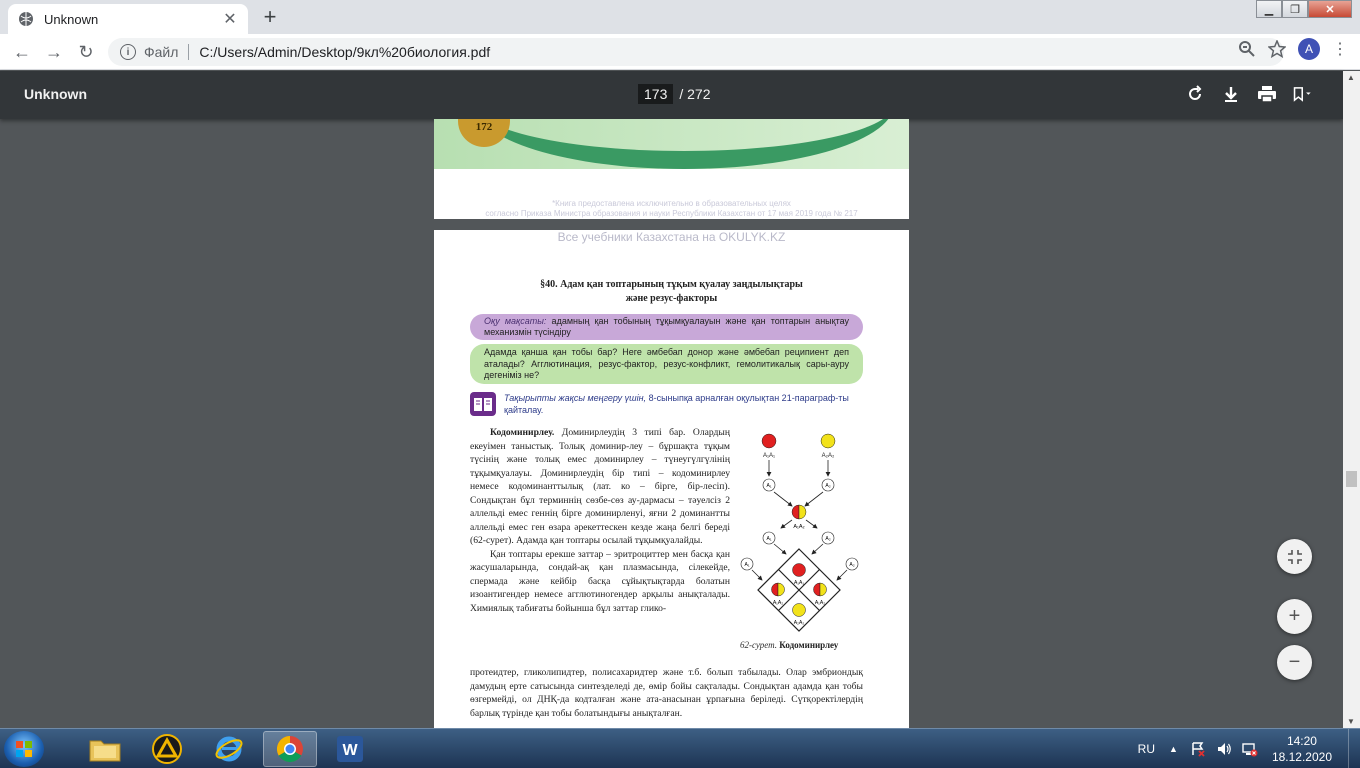 This screenshot has height=768, width=1360. Describe the element at coordinates (808, 645) in the screenshot. I see `caption-text: Кодоминирлеу` at that location.